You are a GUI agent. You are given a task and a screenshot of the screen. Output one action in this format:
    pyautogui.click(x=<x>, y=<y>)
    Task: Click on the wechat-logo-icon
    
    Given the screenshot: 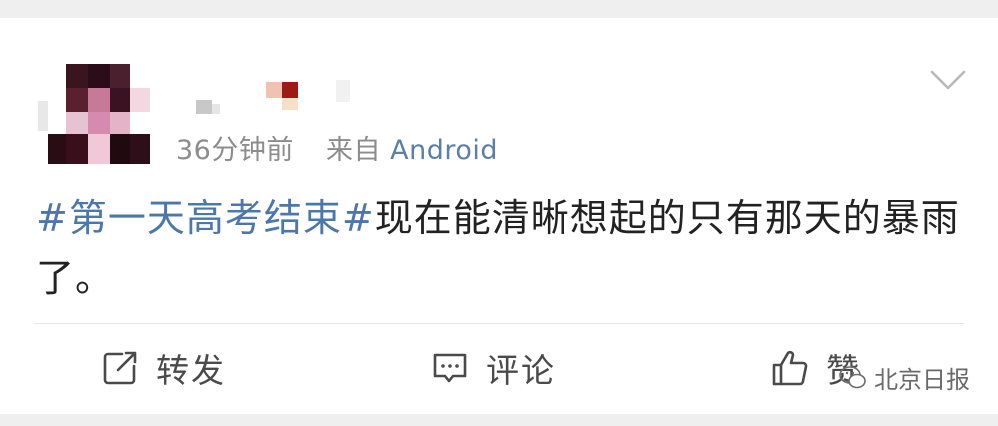 What is the action you would take?
    pyautogui.click(x=852, y=376)
    